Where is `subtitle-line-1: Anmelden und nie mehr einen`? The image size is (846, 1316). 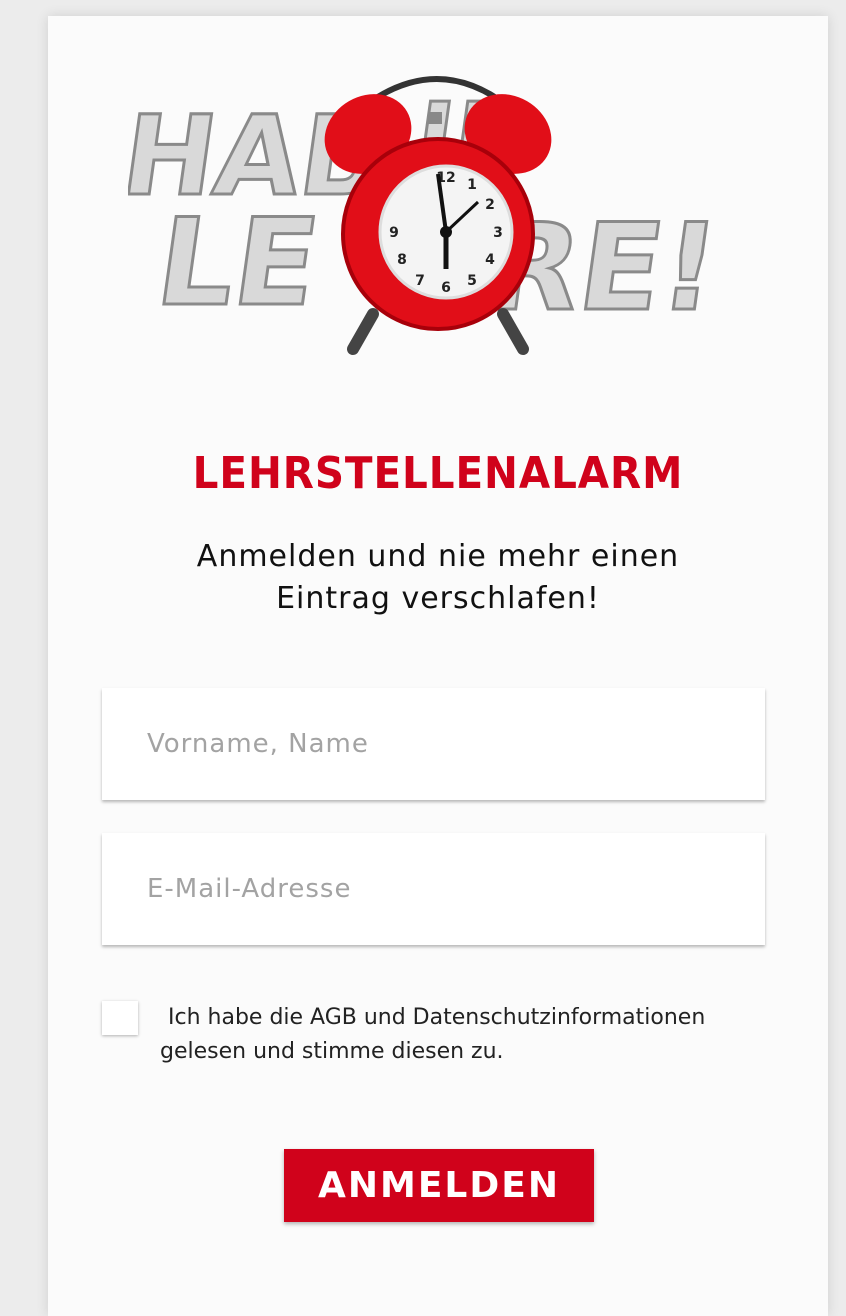 subtitle-line-1: Anmelden und nie mehr einen is located at coordinates (438, 556).